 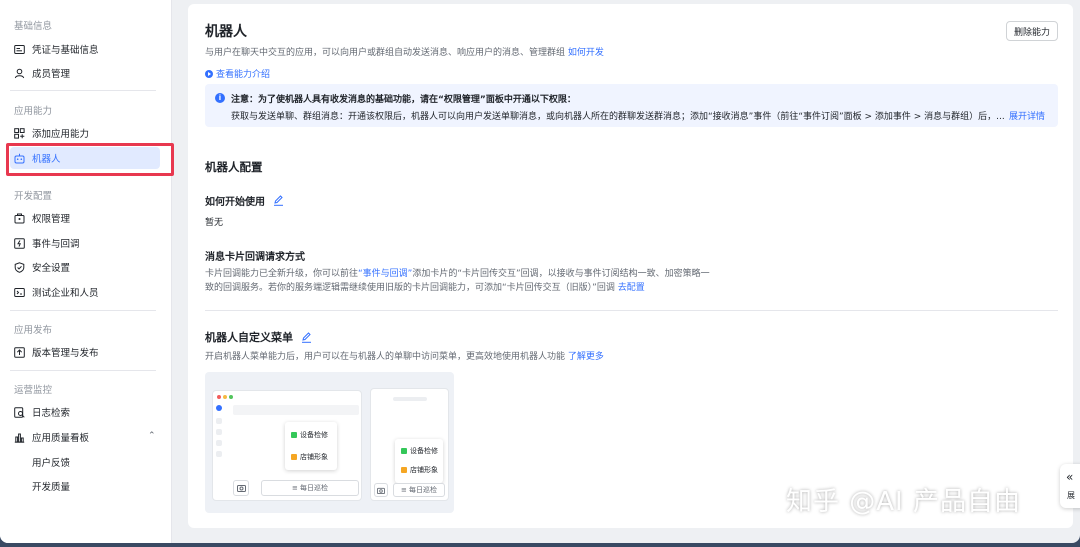 I want to click on section-title-dev-config: 开发配置, so click(x=33, y=196).